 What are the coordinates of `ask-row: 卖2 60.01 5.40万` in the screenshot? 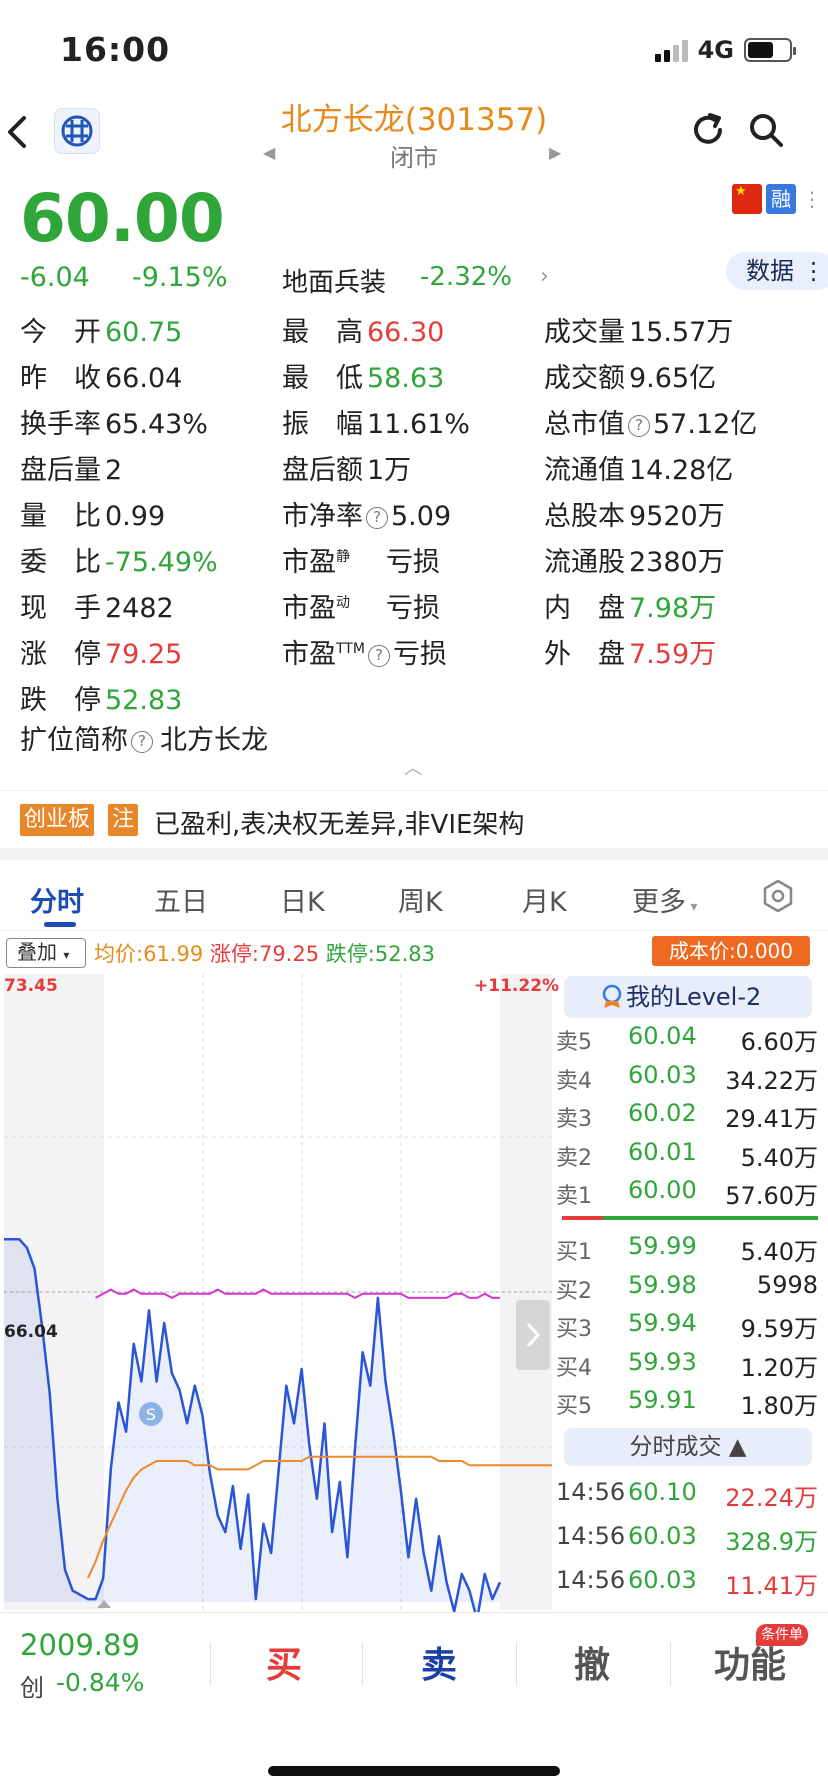 It's located at (687, 1154).